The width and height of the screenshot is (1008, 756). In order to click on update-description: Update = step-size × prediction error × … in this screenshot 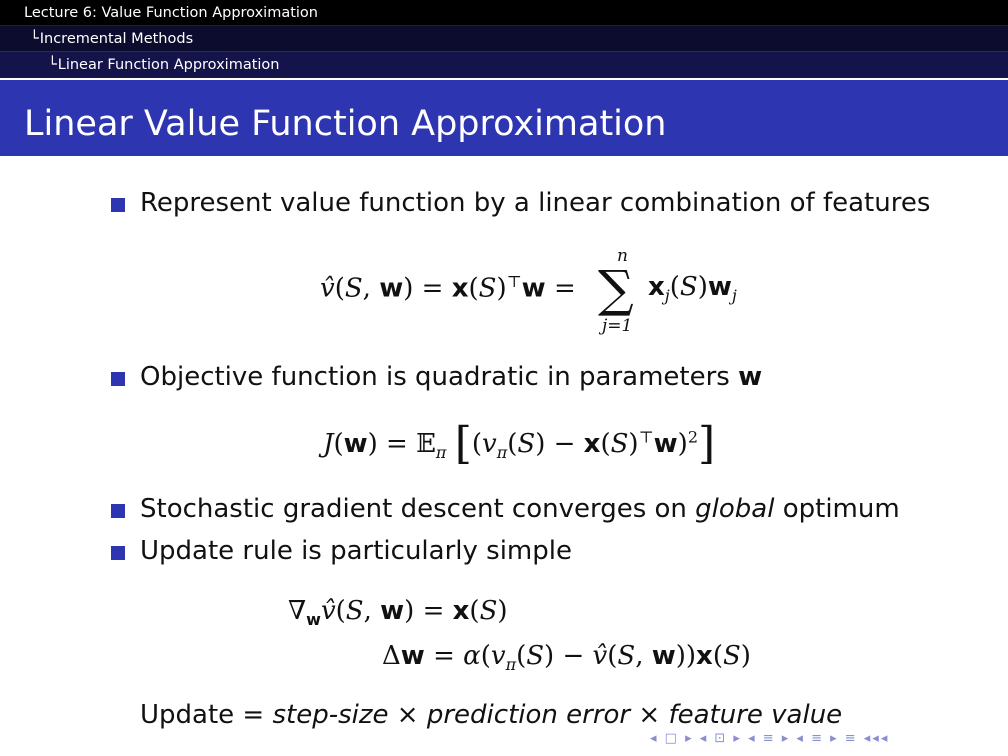, I will do `click(491, 715)`.